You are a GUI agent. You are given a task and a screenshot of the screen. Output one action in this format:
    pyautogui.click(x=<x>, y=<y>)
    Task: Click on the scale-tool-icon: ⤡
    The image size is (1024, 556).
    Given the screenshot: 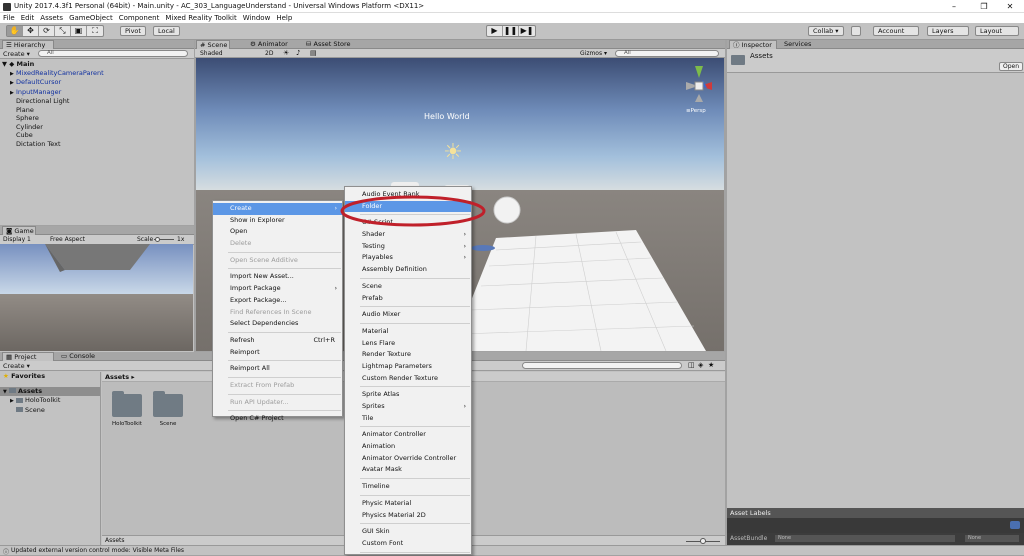 What is the action you would take?
    pyautogui.click(x=63, y=31)
    